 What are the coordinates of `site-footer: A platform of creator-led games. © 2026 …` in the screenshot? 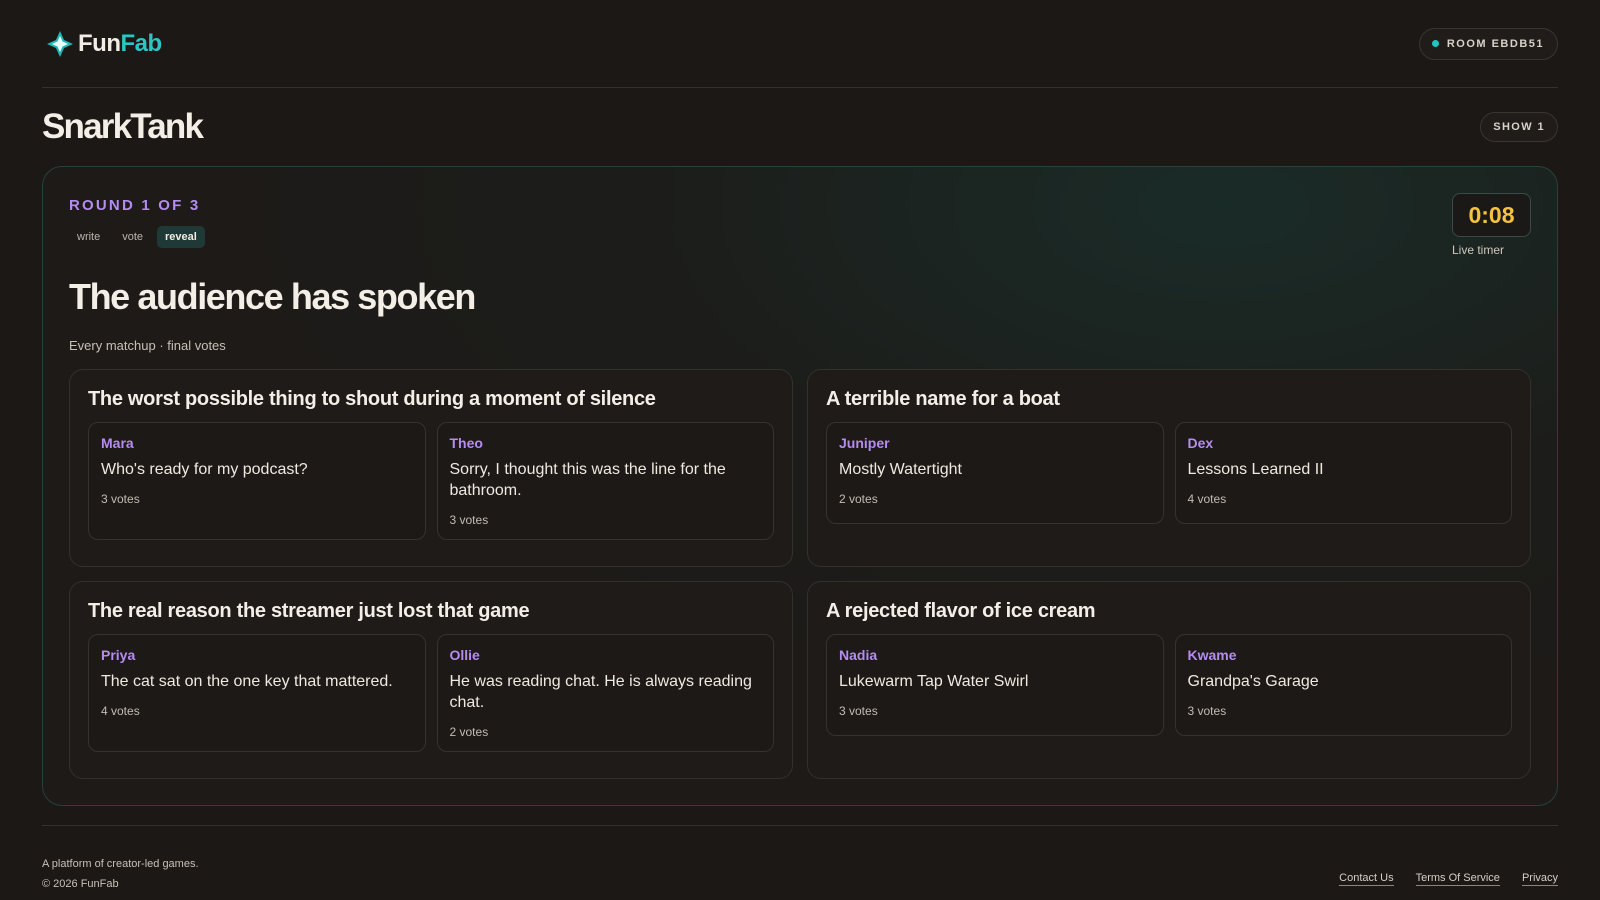 It's located at (800, 859).